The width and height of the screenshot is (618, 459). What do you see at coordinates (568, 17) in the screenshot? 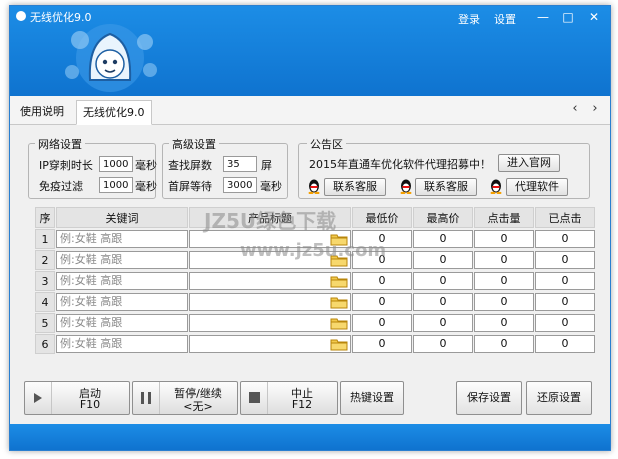
I see `maximize-button: □` at bounding box center [568, 17].